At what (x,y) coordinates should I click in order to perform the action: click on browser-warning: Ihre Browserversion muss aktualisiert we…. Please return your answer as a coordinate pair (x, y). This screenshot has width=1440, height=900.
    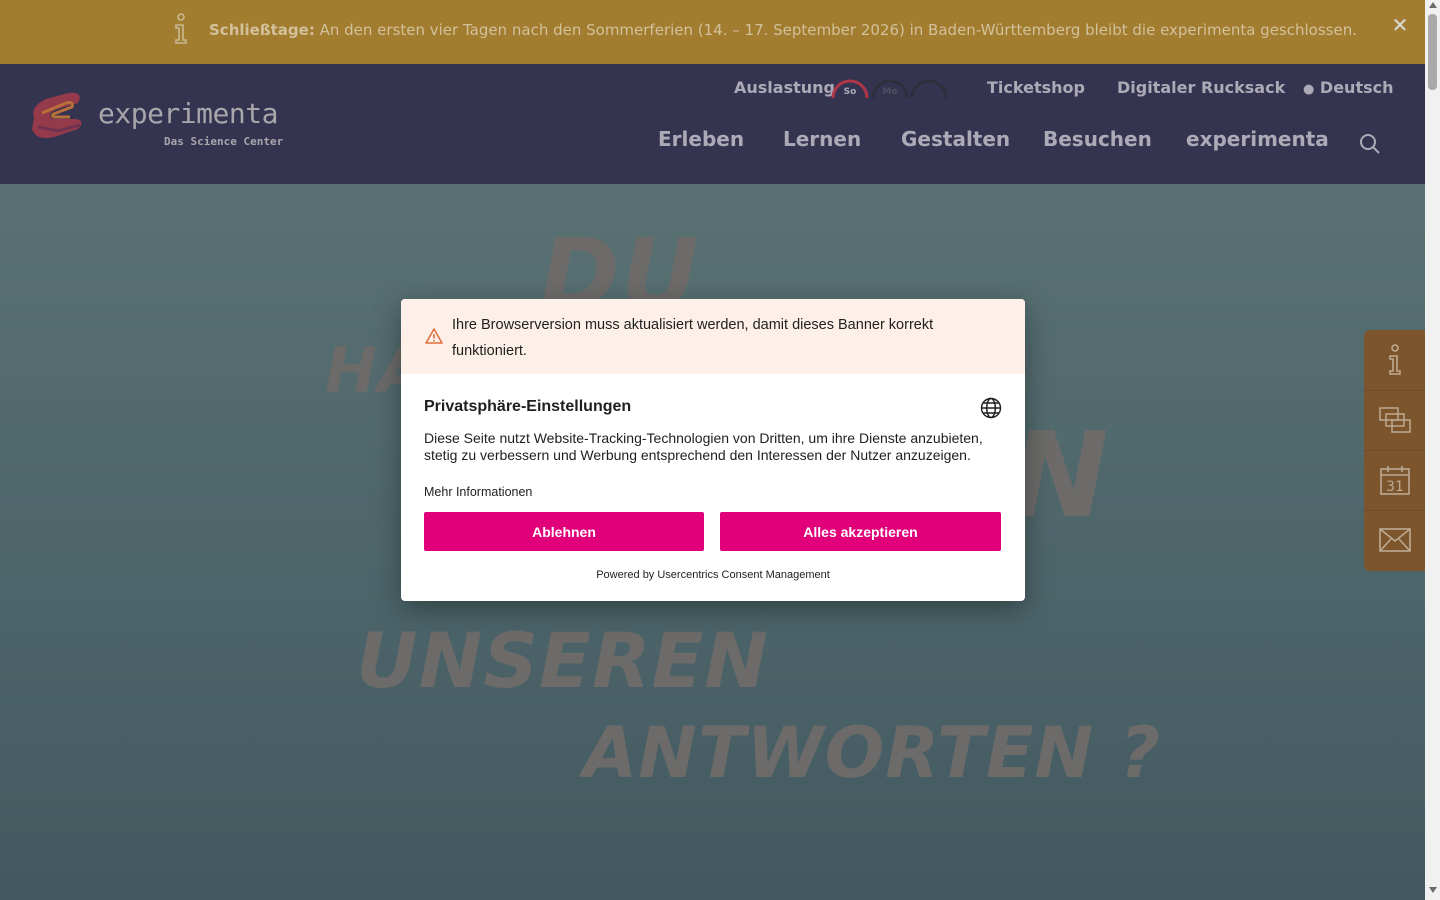
    Looking at the image, I should click on (713, 336).